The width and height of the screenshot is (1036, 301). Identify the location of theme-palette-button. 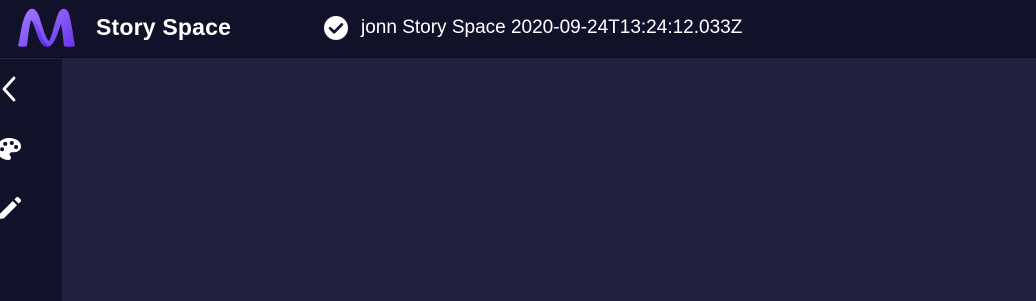
(20, 149).